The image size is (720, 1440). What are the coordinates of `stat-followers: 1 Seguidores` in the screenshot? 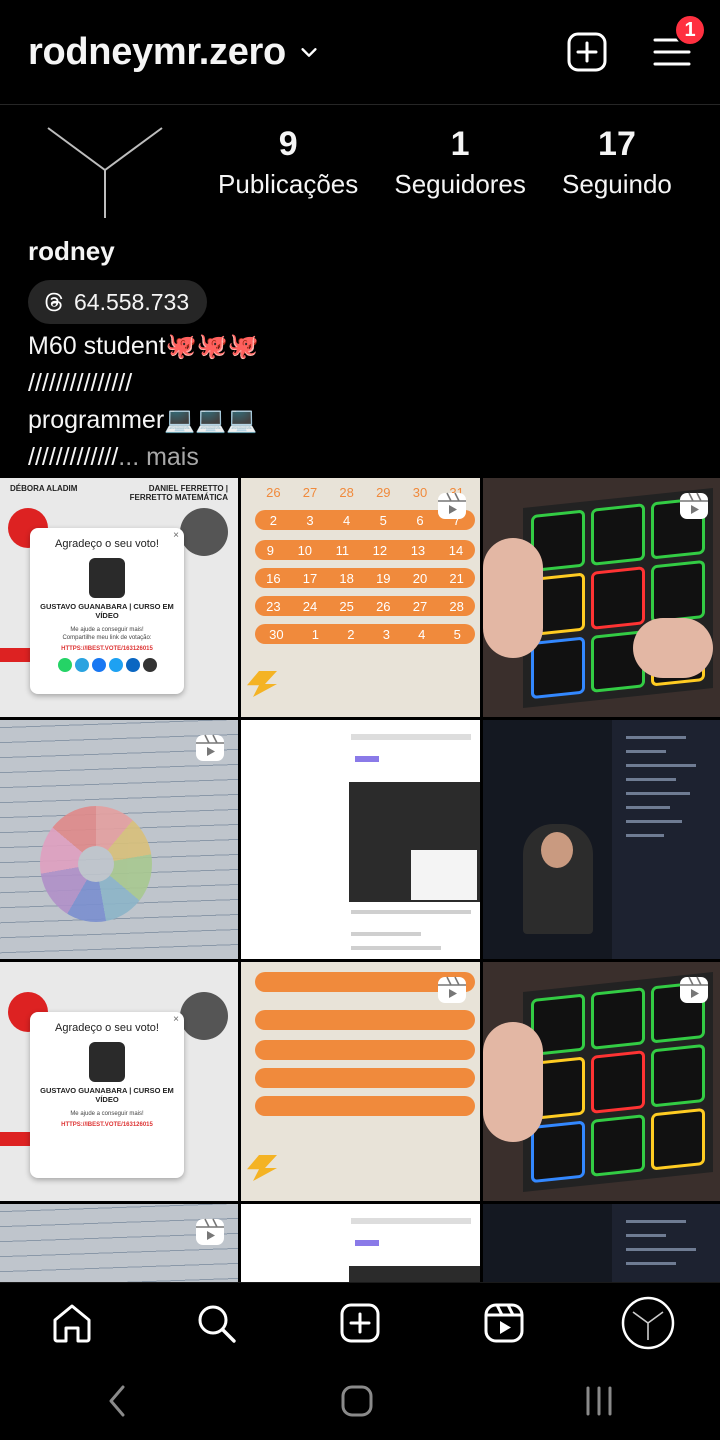 It's located at (460, 164).